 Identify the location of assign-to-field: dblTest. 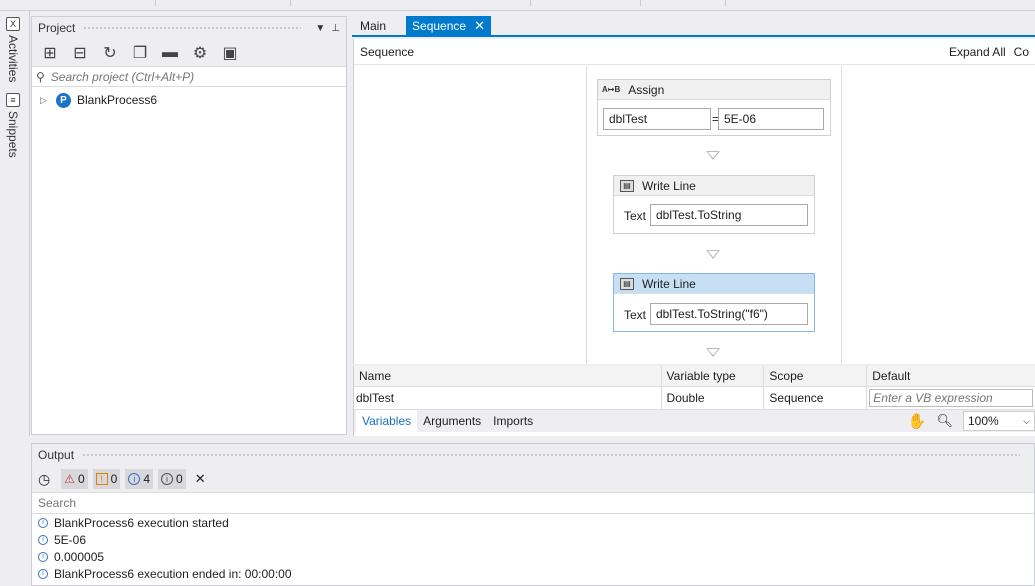
(657, 119).